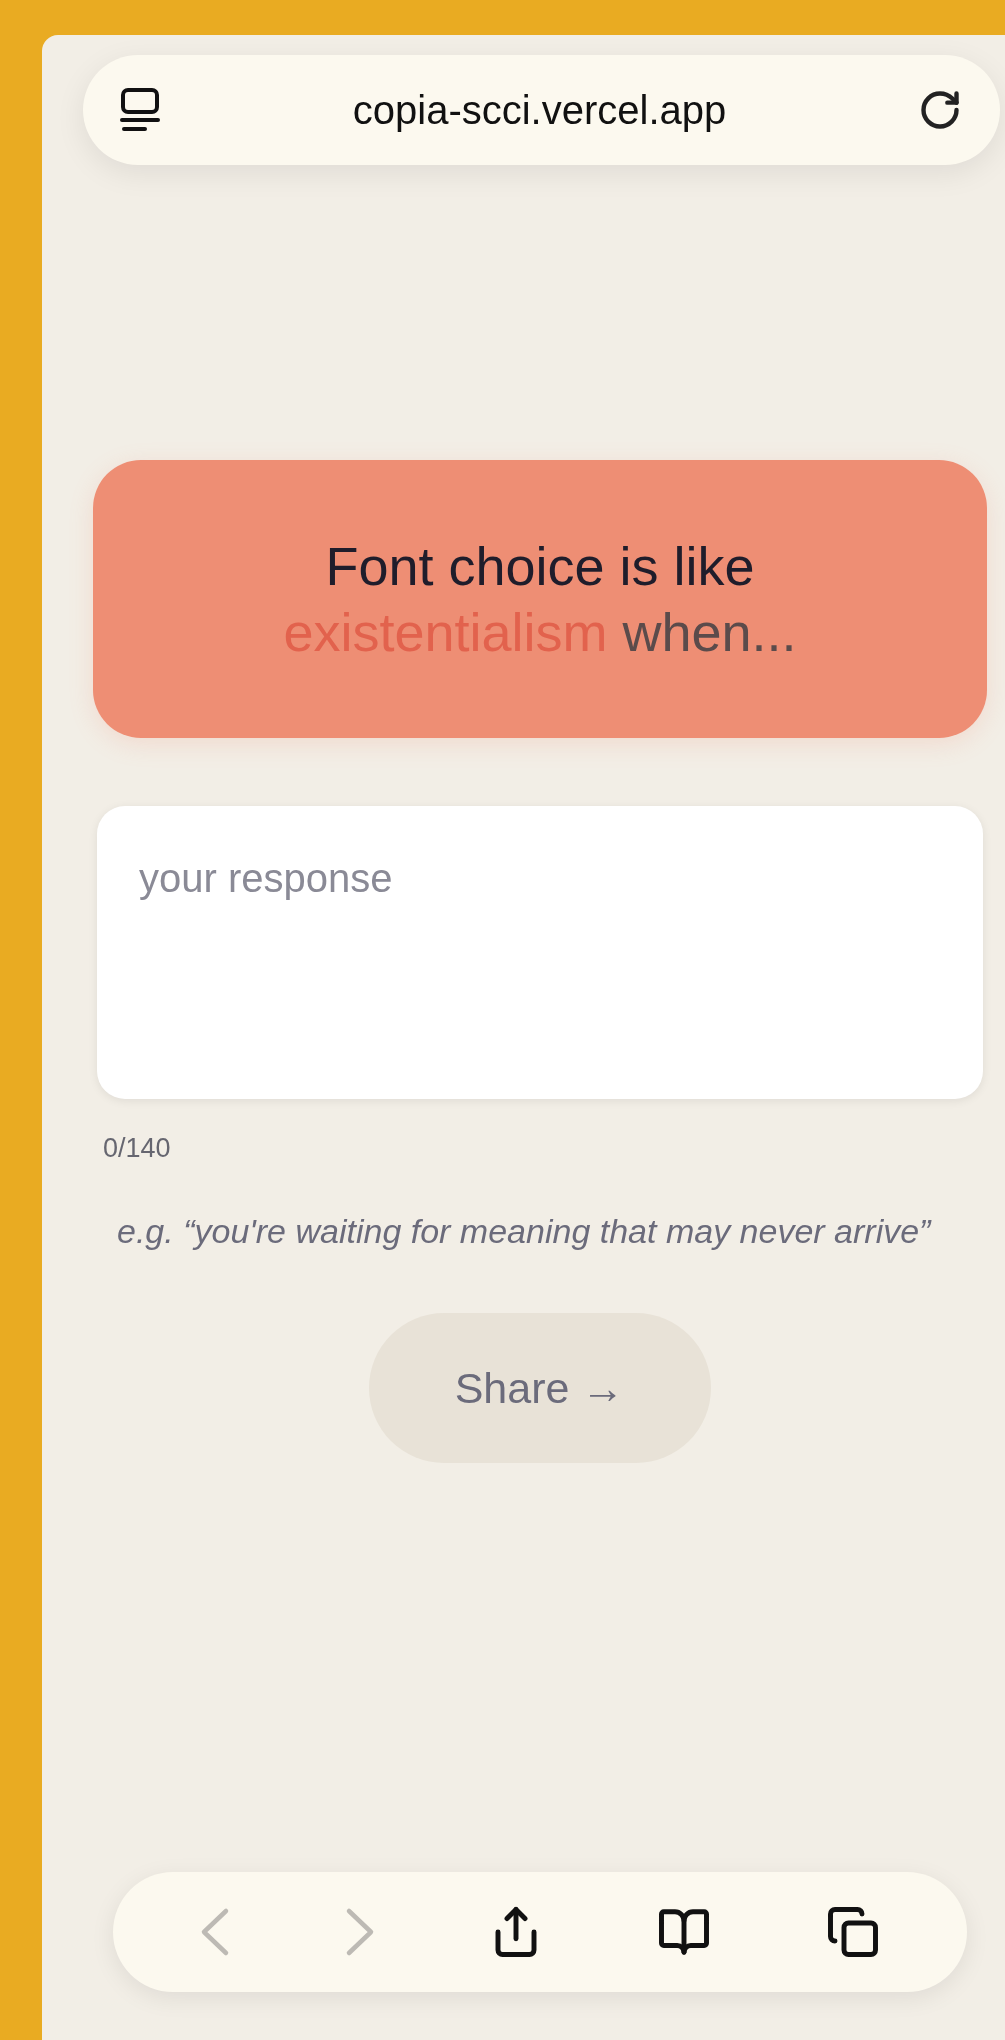 This screenshot has width=1005, height=2040. I want to click on reload-icon, so click(940, 110).